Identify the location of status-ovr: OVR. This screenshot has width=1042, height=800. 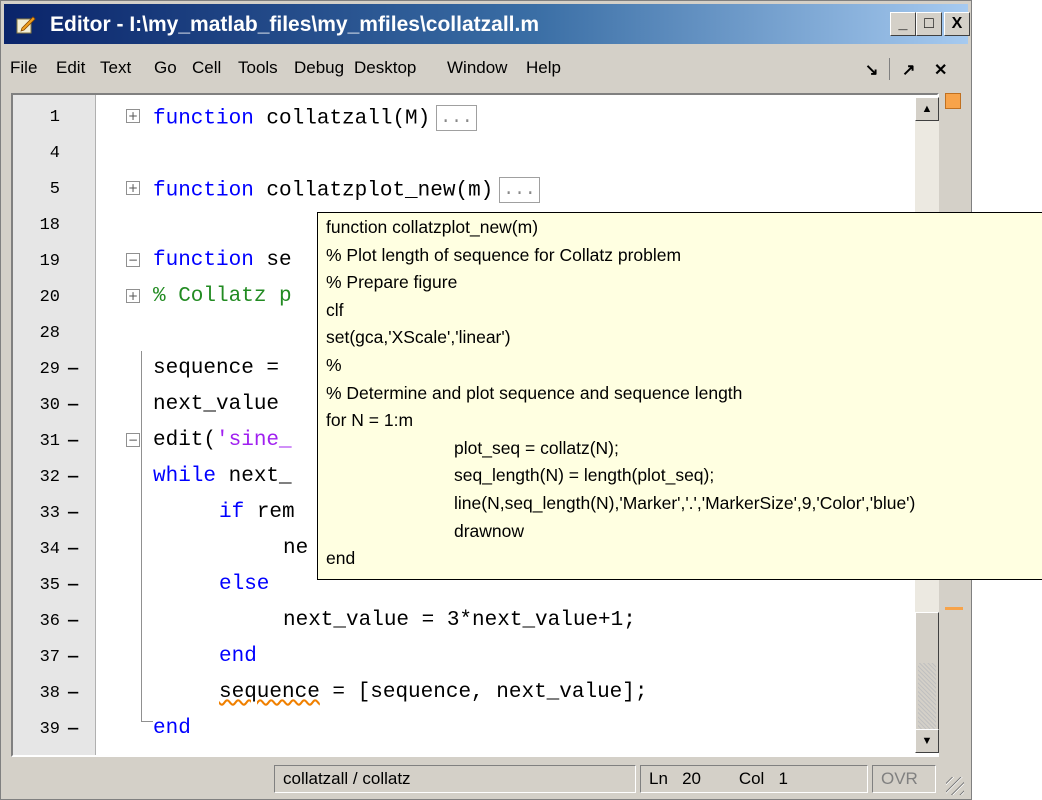
(904, 779).